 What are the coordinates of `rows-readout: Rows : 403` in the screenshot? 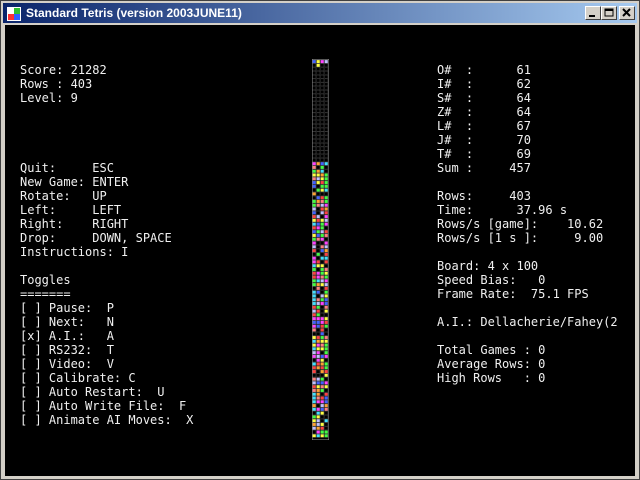 It's located at (56, 84).